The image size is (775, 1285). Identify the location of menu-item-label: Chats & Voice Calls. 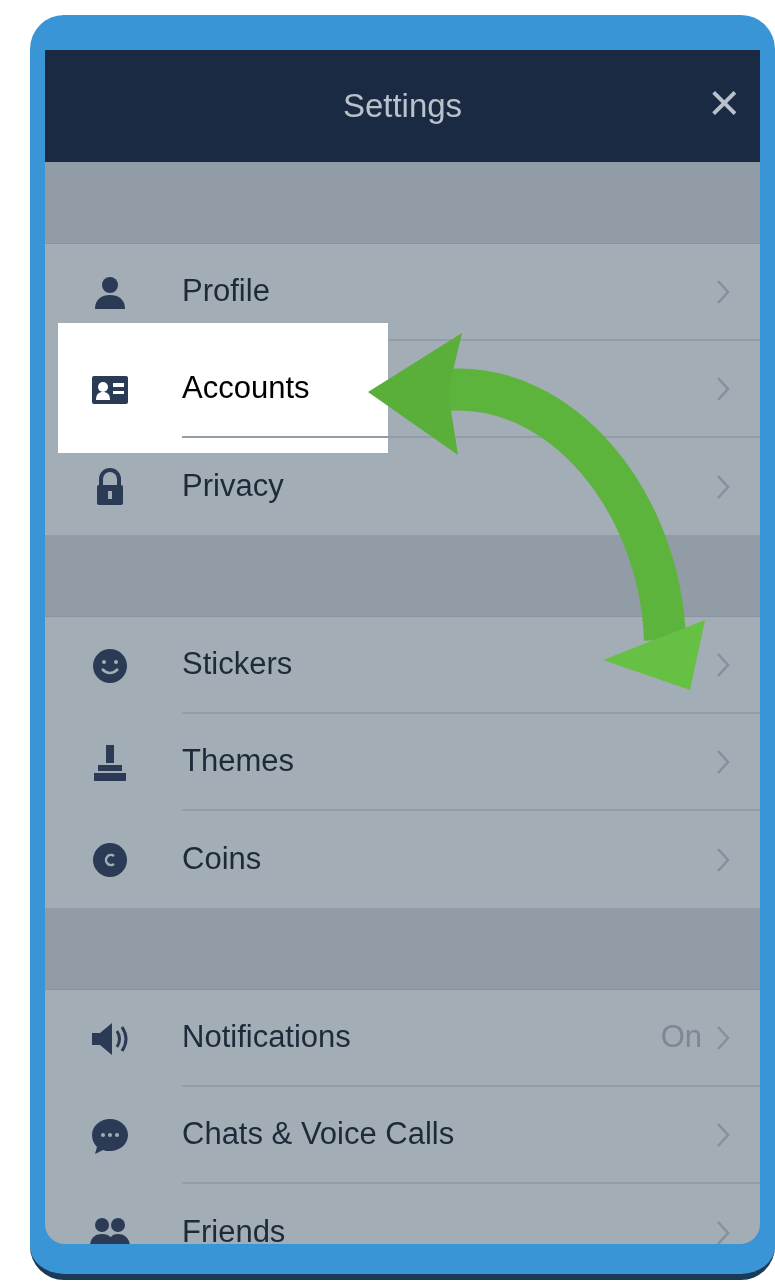
(449, 1134).